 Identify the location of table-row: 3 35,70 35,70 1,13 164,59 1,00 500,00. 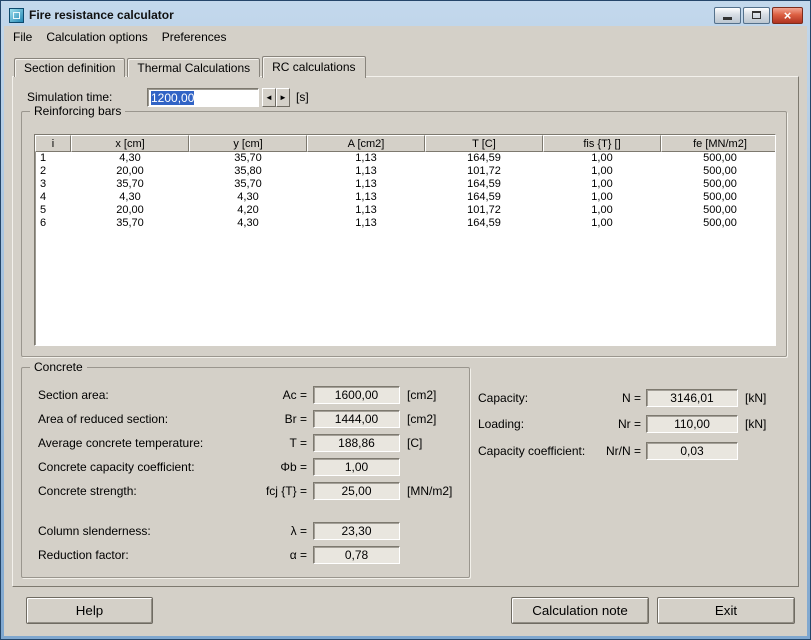
(405, 184).